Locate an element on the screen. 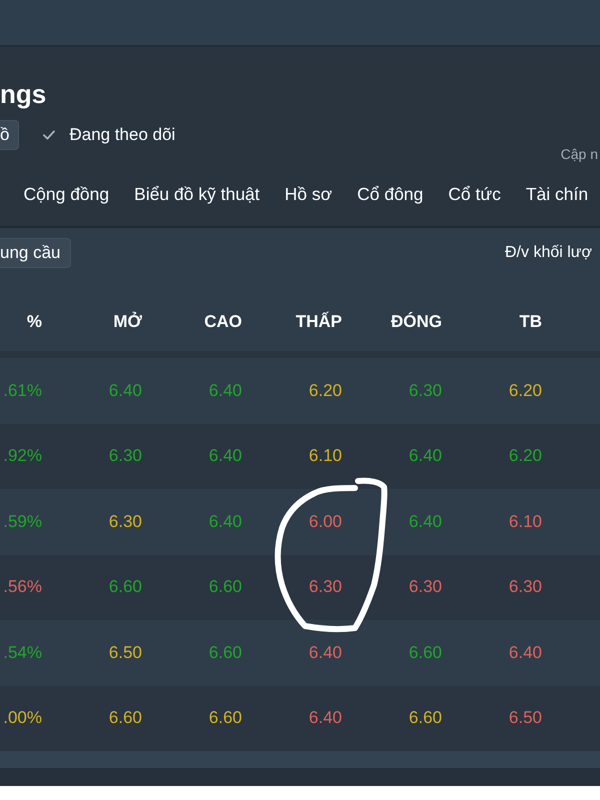  table-cell-text: .59% is located at coordinates (22, 522).